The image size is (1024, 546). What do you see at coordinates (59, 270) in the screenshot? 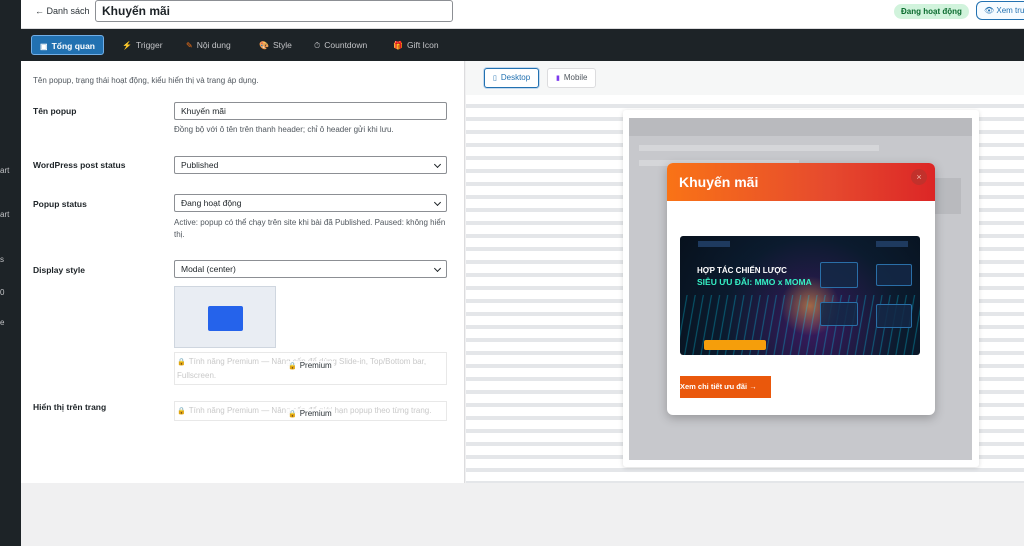
I see `display-style-label: Display style` at bounding box center [59, 270].